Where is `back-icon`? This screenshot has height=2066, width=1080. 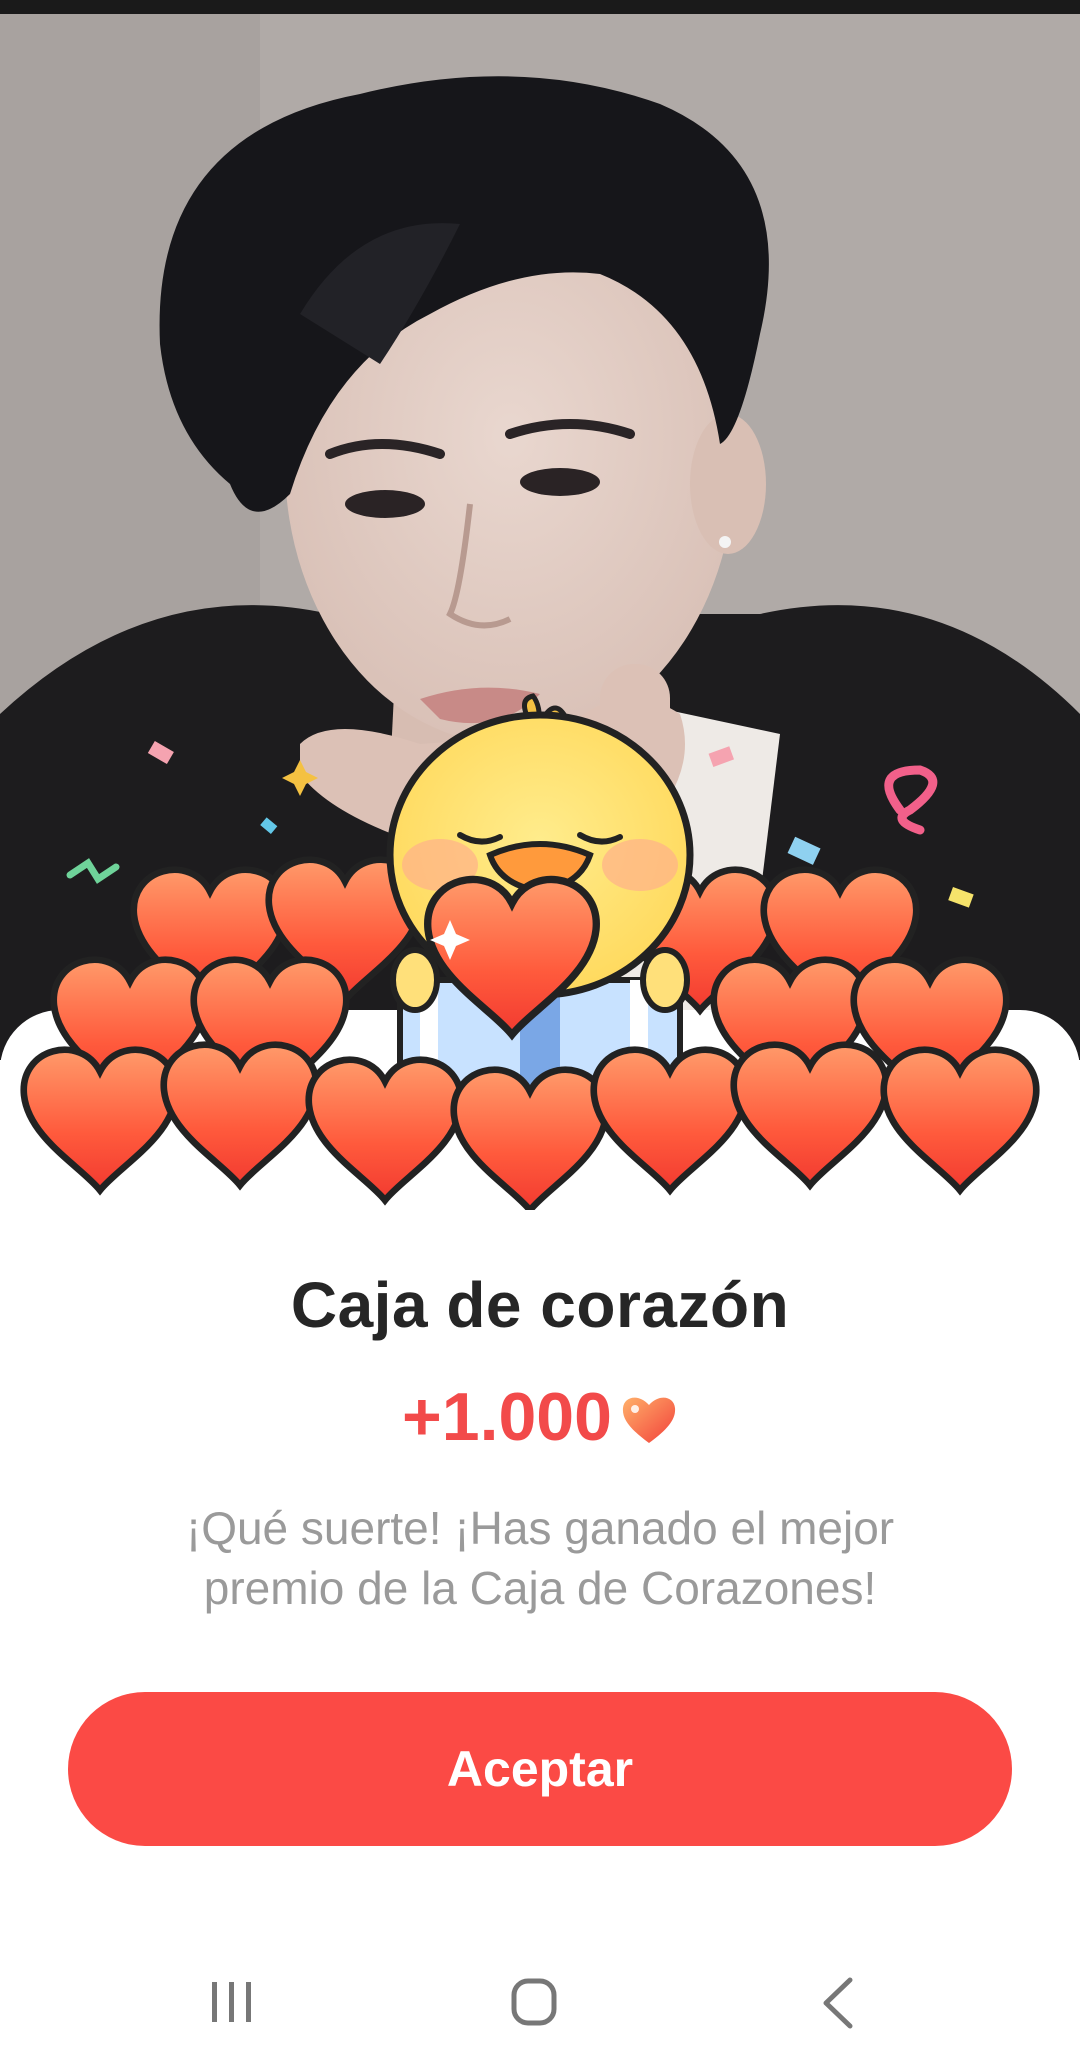 back-icon is located at coordinates (840, 2003).